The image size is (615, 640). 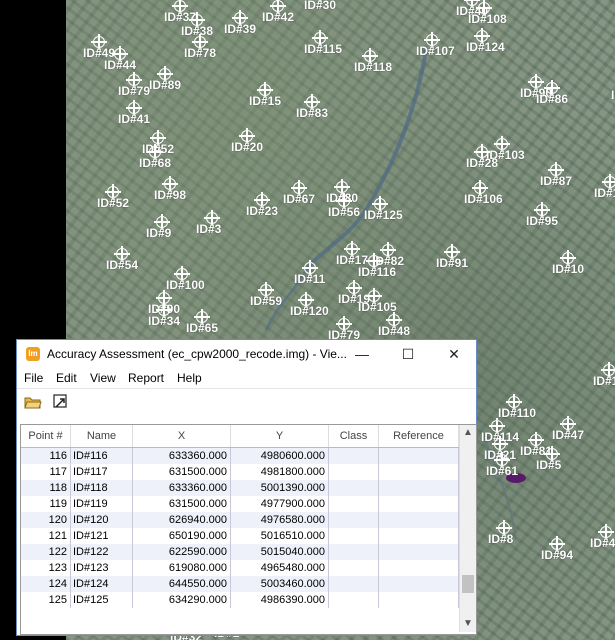 What do you see at coordinates (280, 436) in the screenshot?
I see `column-header-y: Y` at bounding box center [280, 436].